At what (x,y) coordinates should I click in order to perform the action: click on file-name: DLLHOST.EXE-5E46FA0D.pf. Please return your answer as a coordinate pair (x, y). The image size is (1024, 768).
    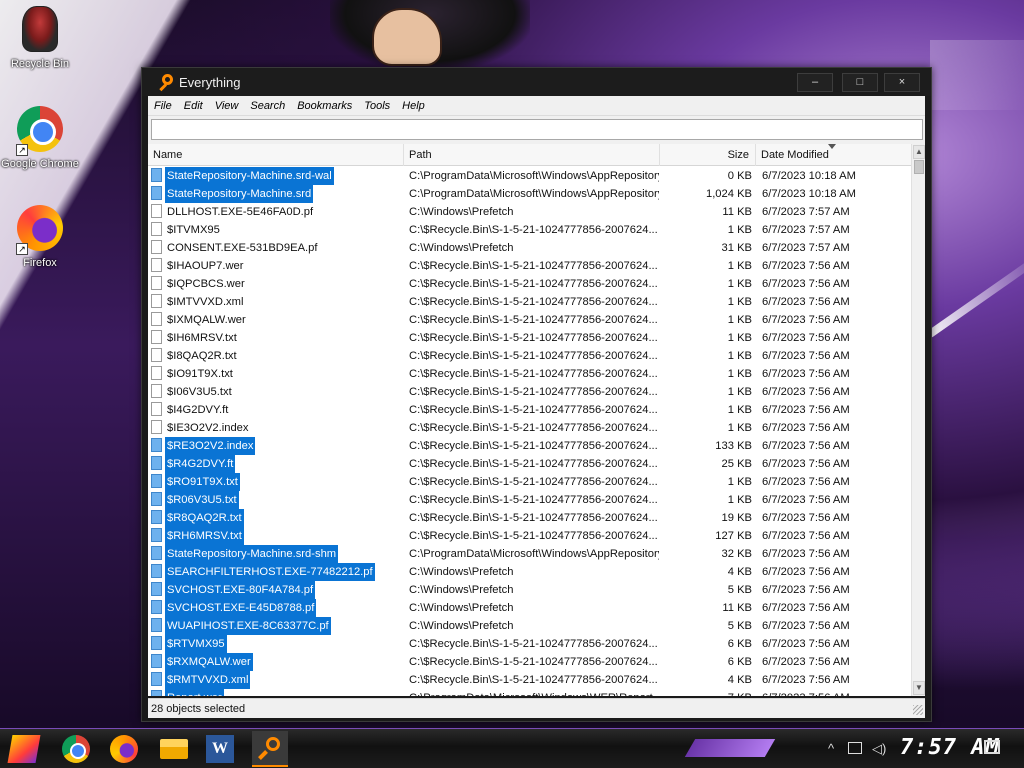
    Looking at the image, I should click on (240, 212).